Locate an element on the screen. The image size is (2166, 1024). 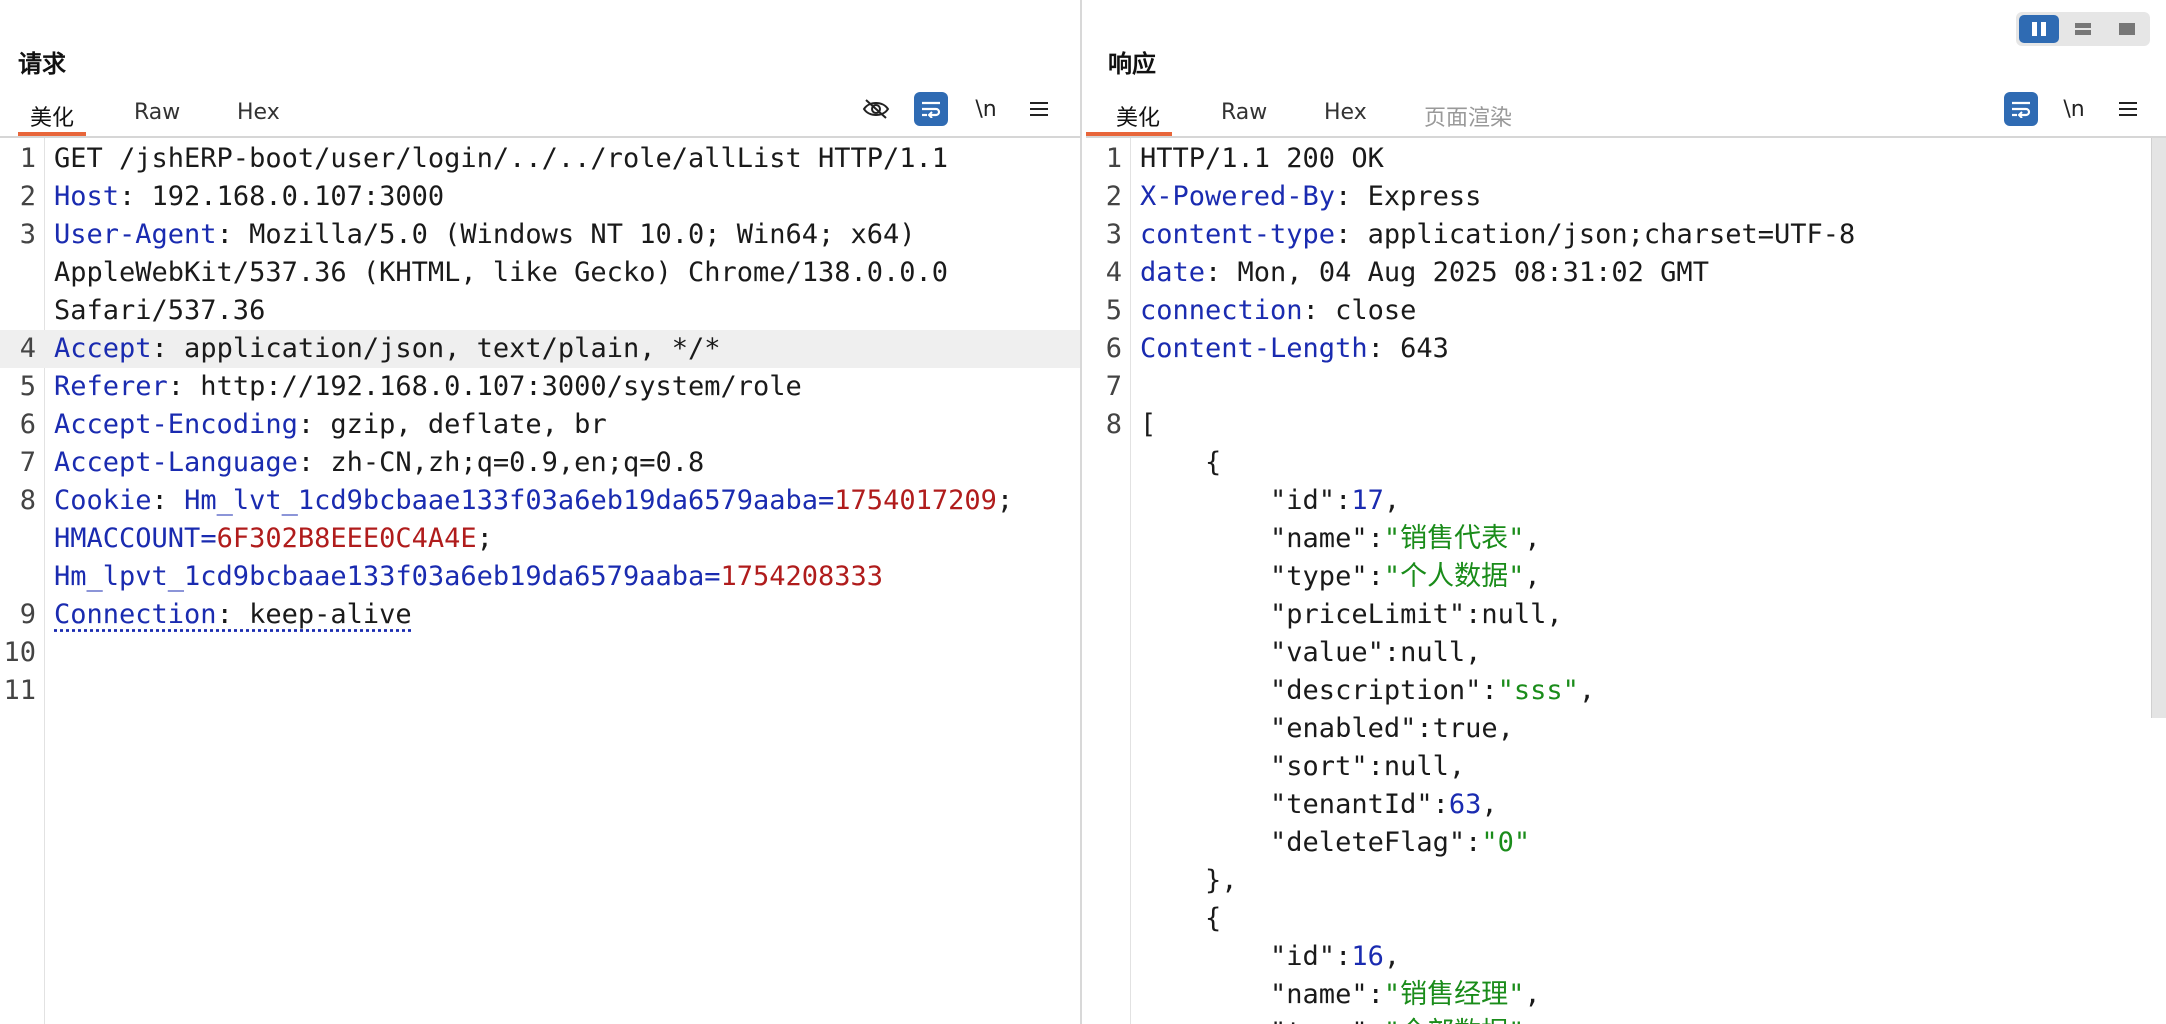
response-code-line: "name":"销售经理", is located at coordinates (1619, 995).